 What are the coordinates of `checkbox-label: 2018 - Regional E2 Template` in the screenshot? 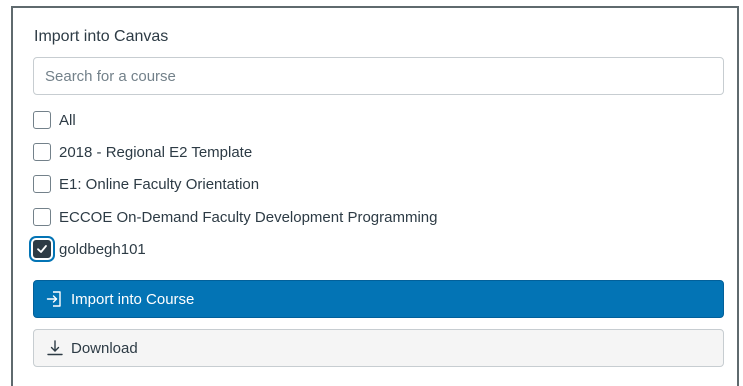 It's located at (156, 152).